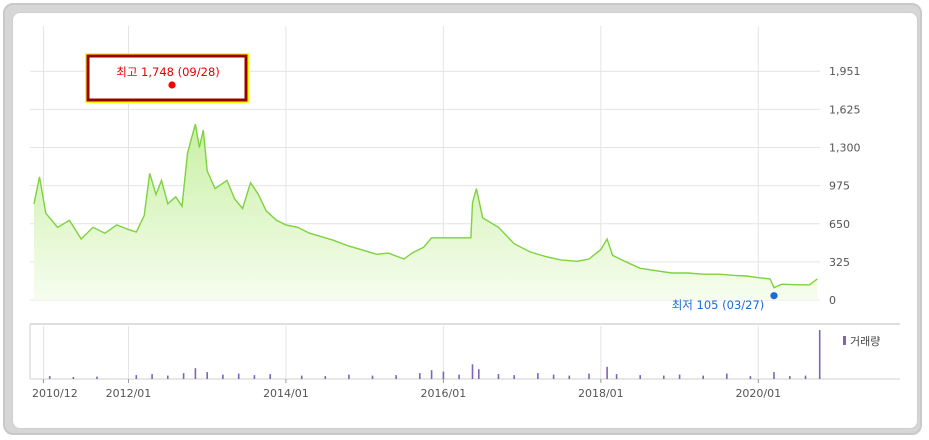 The image size is (929, 440). I want to click on high-annotation-label: 최고 1,748 (09/28), so click(168, 72).